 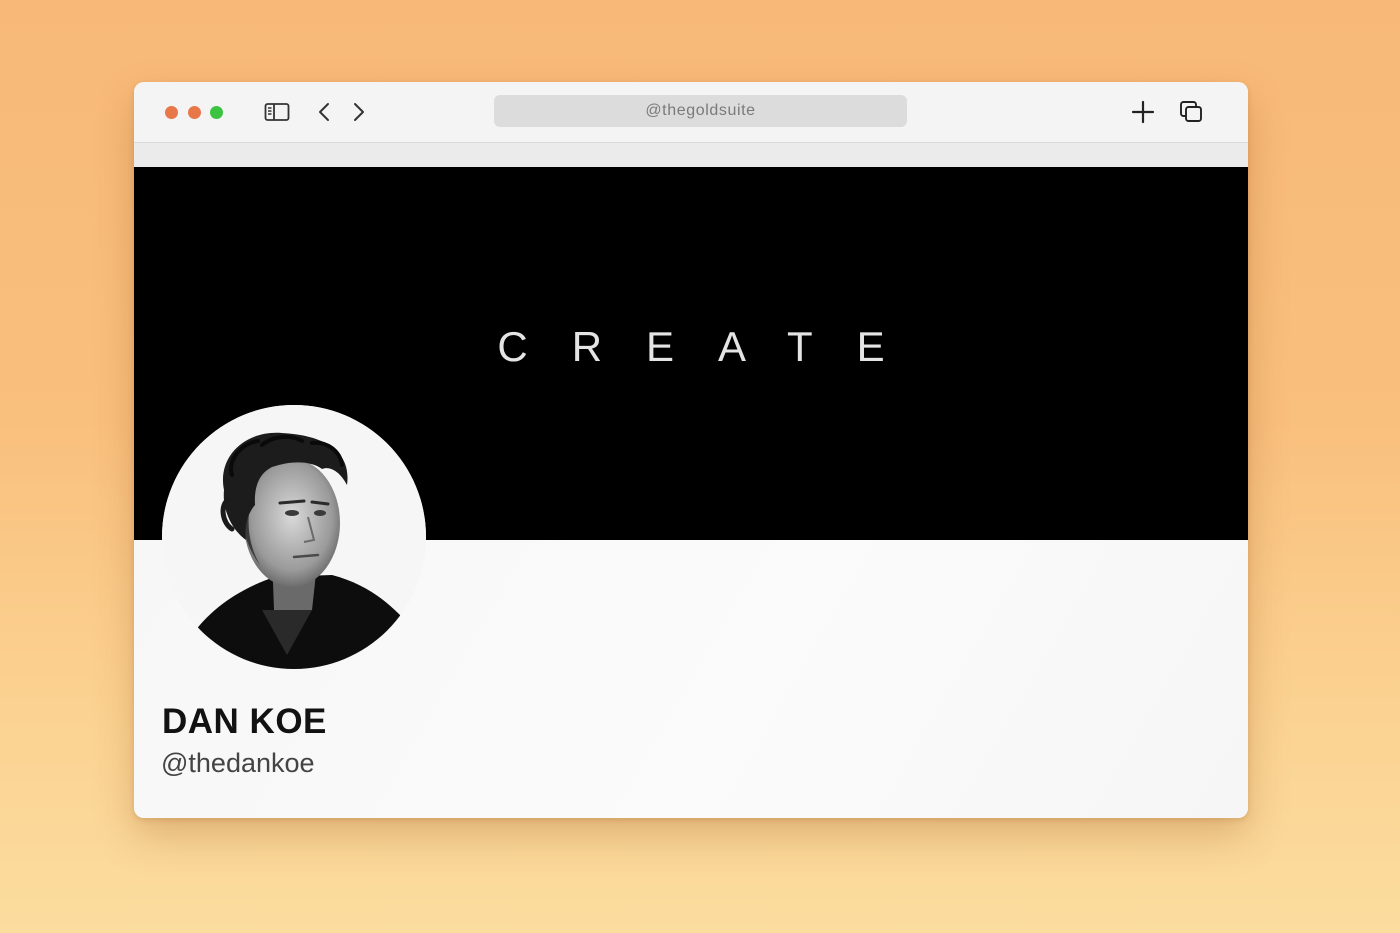 I want to click on sidebar-toggle-button, so click(x=277, y=112).